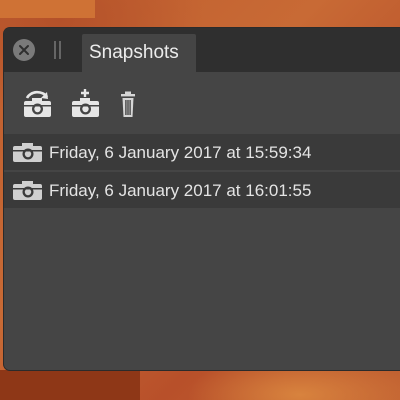  What do you see at coordinates (202, 102) in the screenshot?
I see `snapshot-toolbar` at bounding box center [202, 102].